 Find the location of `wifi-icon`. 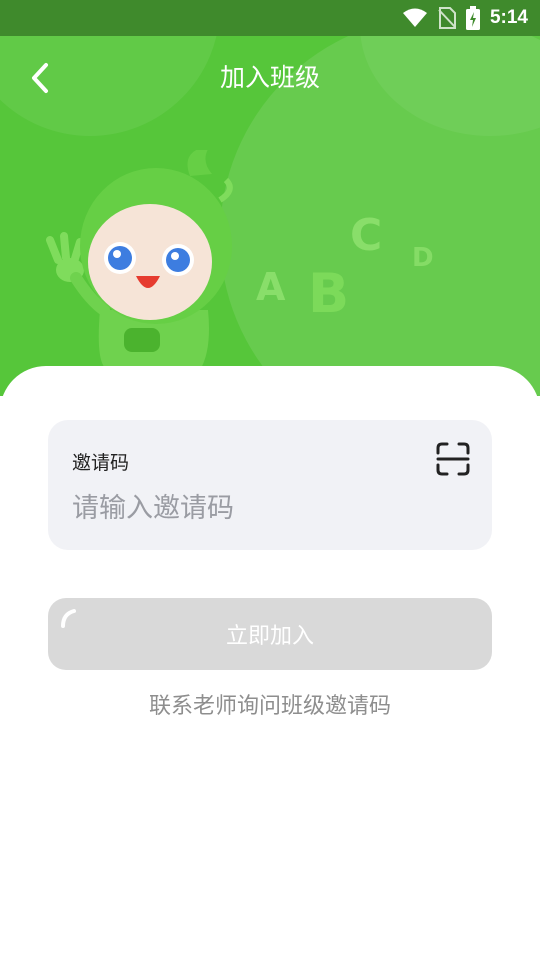

wifi-icon is located at coordinates (415, 18).